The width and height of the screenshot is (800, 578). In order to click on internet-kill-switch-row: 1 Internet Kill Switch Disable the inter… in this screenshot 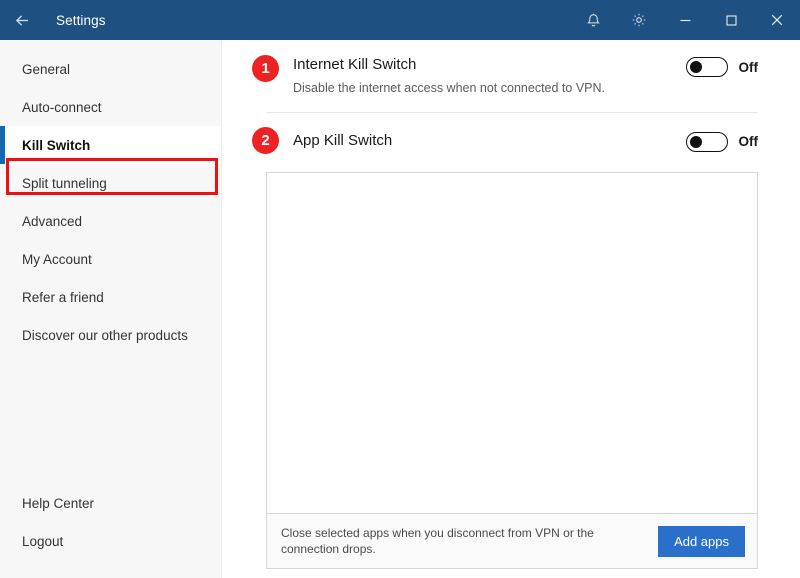, I will do `click(505, 68)`.